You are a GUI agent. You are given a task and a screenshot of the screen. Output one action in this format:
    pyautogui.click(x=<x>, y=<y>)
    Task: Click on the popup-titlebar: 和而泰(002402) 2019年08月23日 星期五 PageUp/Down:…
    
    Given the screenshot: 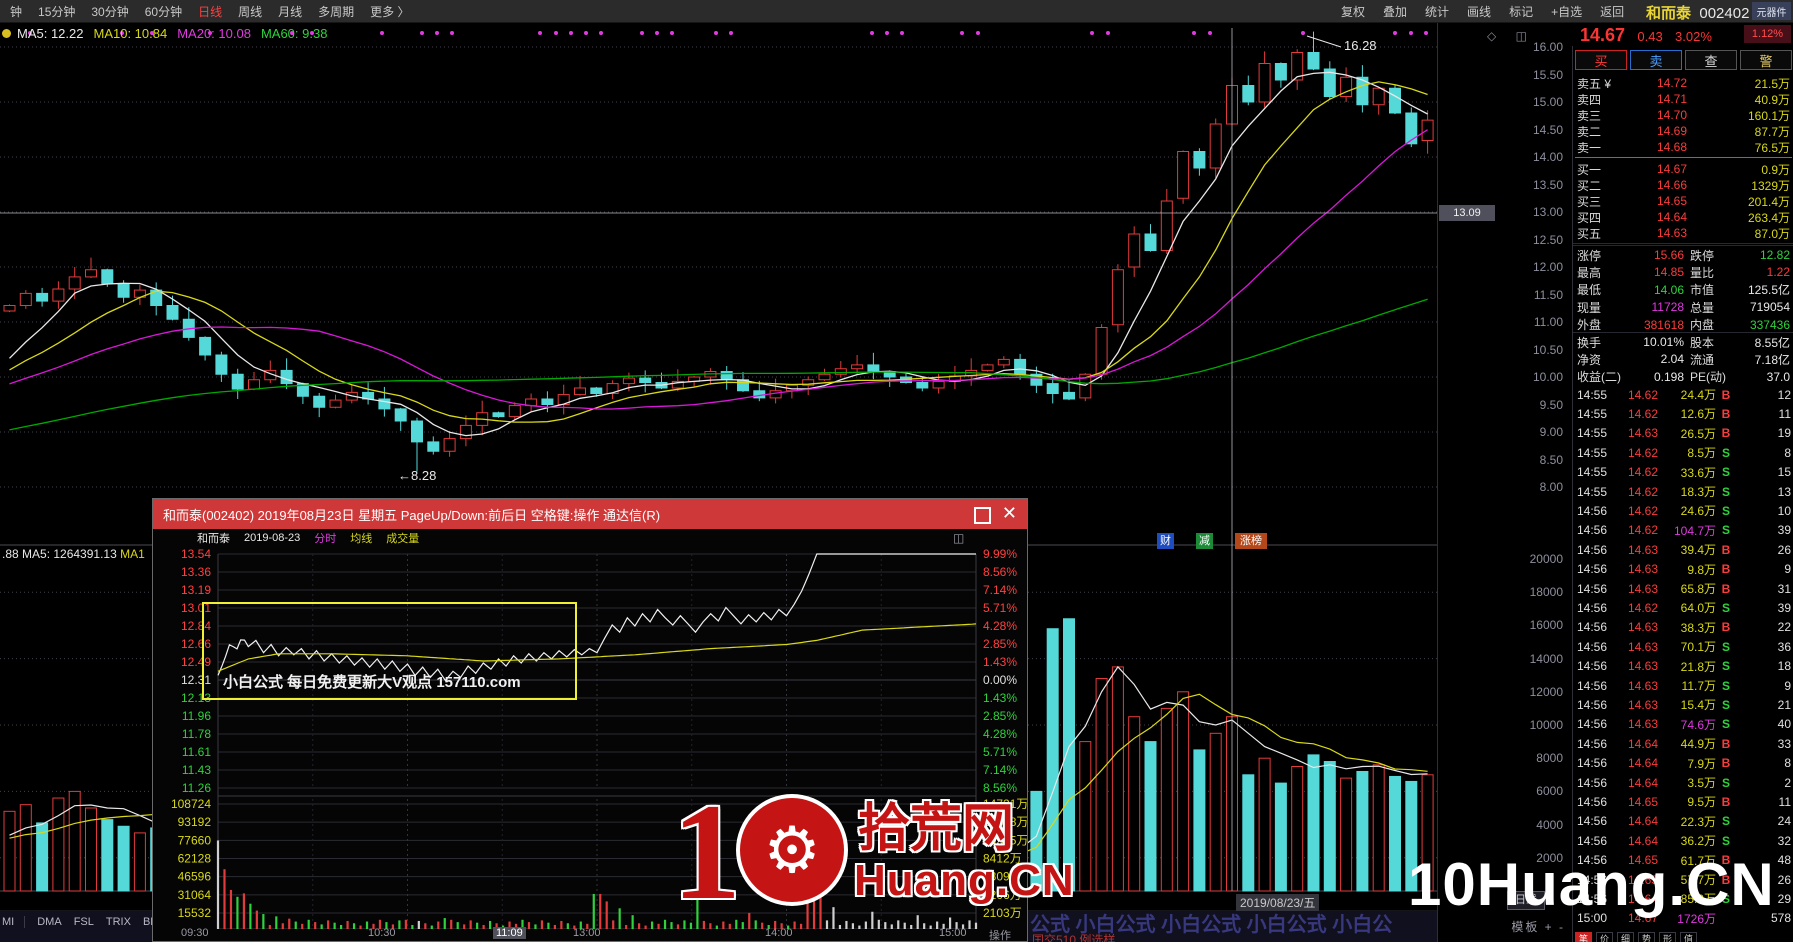 What is the action you would take?
    pyautogui.click(x=590, y=514)
    